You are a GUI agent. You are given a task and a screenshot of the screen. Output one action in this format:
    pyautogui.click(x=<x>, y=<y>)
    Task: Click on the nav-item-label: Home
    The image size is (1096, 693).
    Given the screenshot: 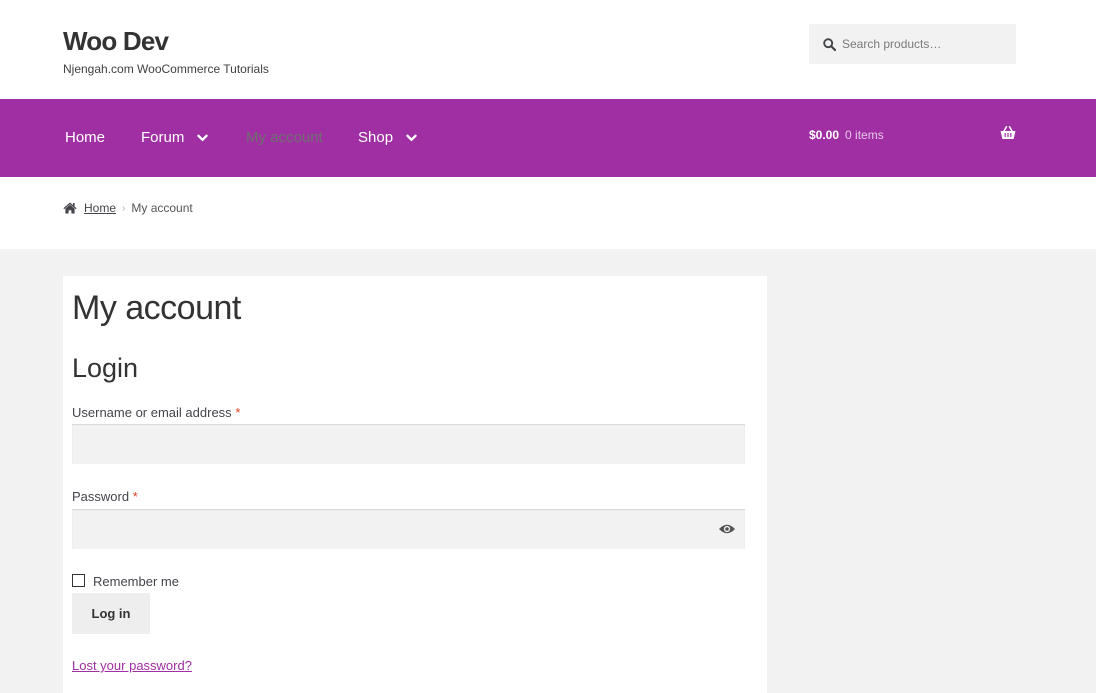 What is the action you would take?
    pyautogui.click(x=85, y=137)
    